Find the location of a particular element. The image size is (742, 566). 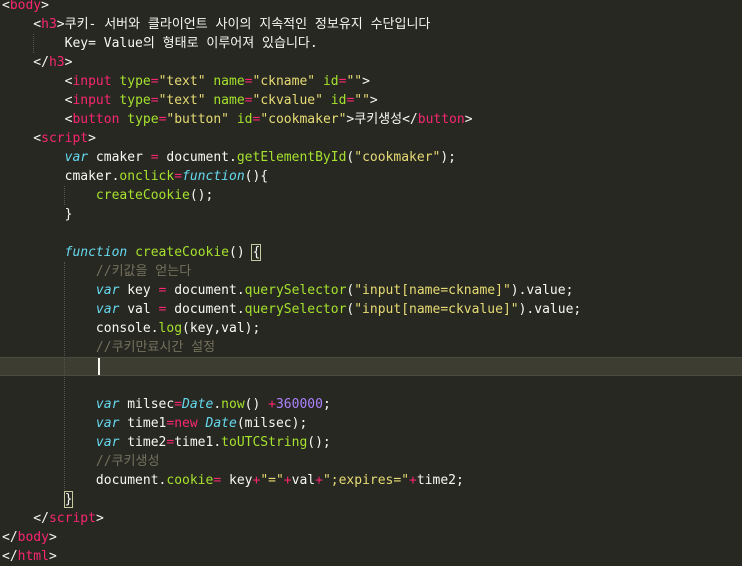

code-line: console.log(key,val); is located at coordinates (371, 328).